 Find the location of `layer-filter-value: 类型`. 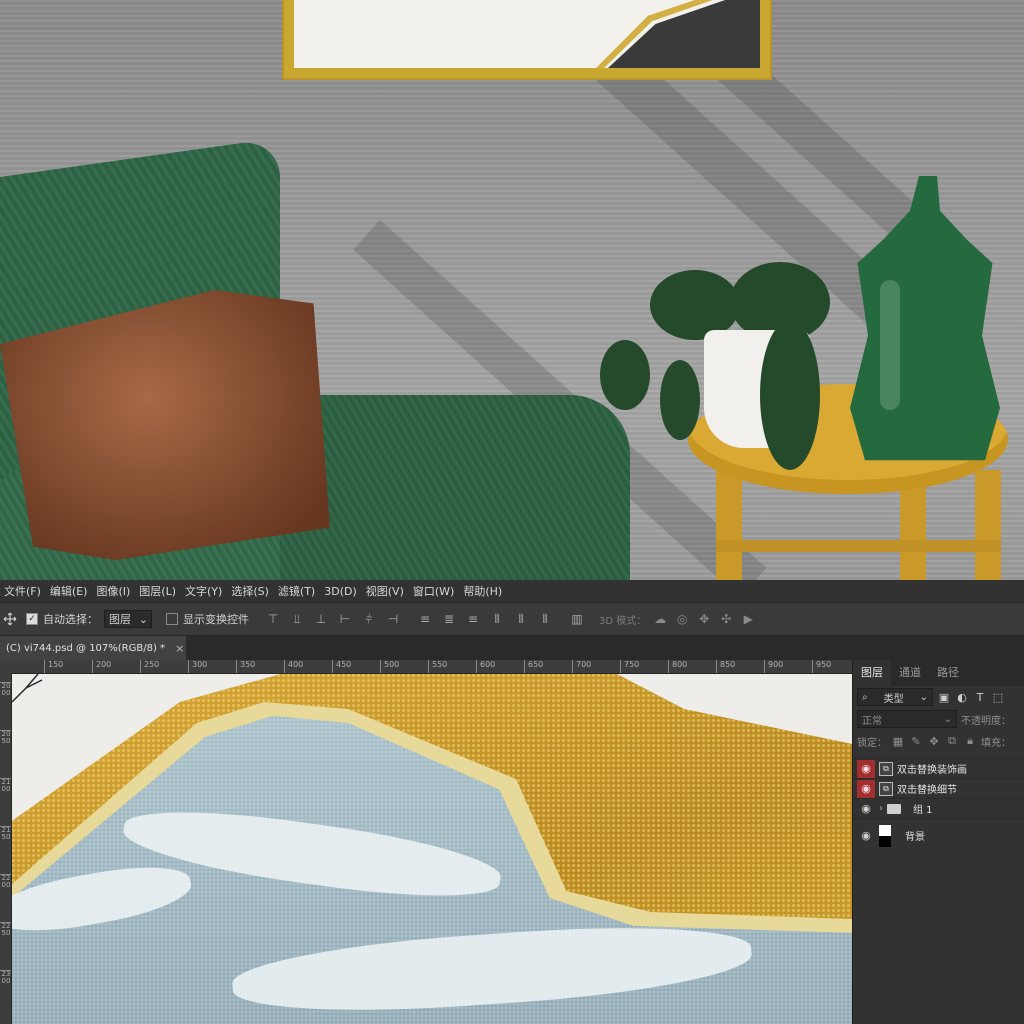

layer-filter-value: 类型 is located at coordinates (893, 699).